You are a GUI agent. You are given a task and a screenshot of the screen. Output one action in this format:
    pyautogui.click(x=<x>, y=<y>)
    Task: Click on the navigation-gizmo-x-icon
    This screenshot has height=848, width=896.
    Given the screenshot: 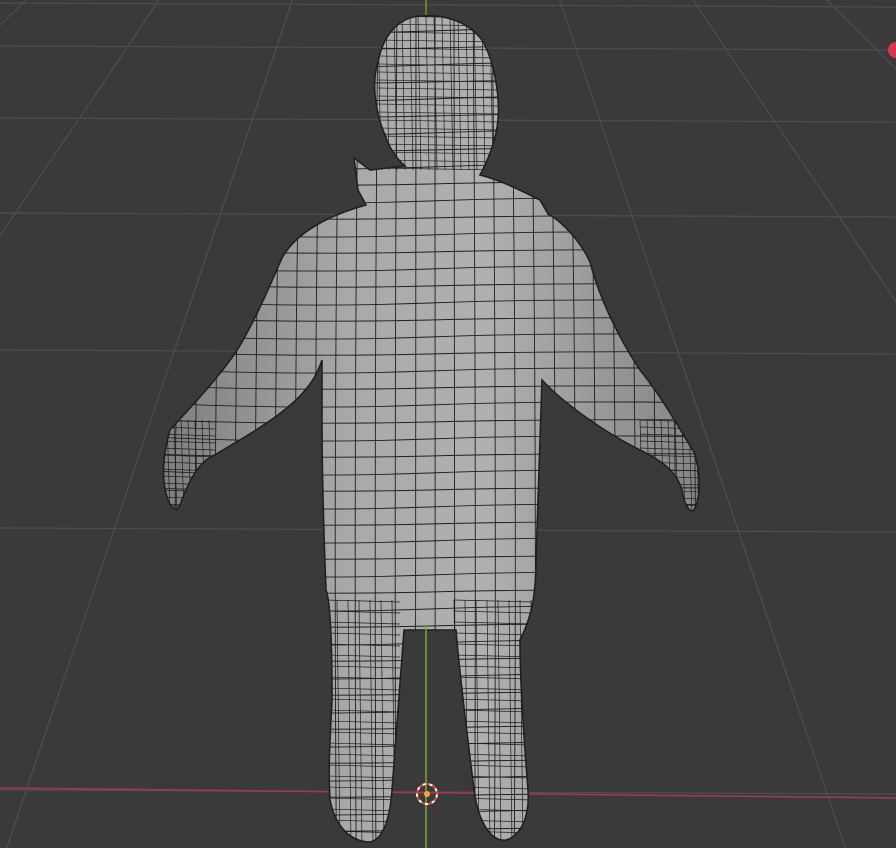 What is the action you would take?
    pyautogui.click(x=892, y=50)
    